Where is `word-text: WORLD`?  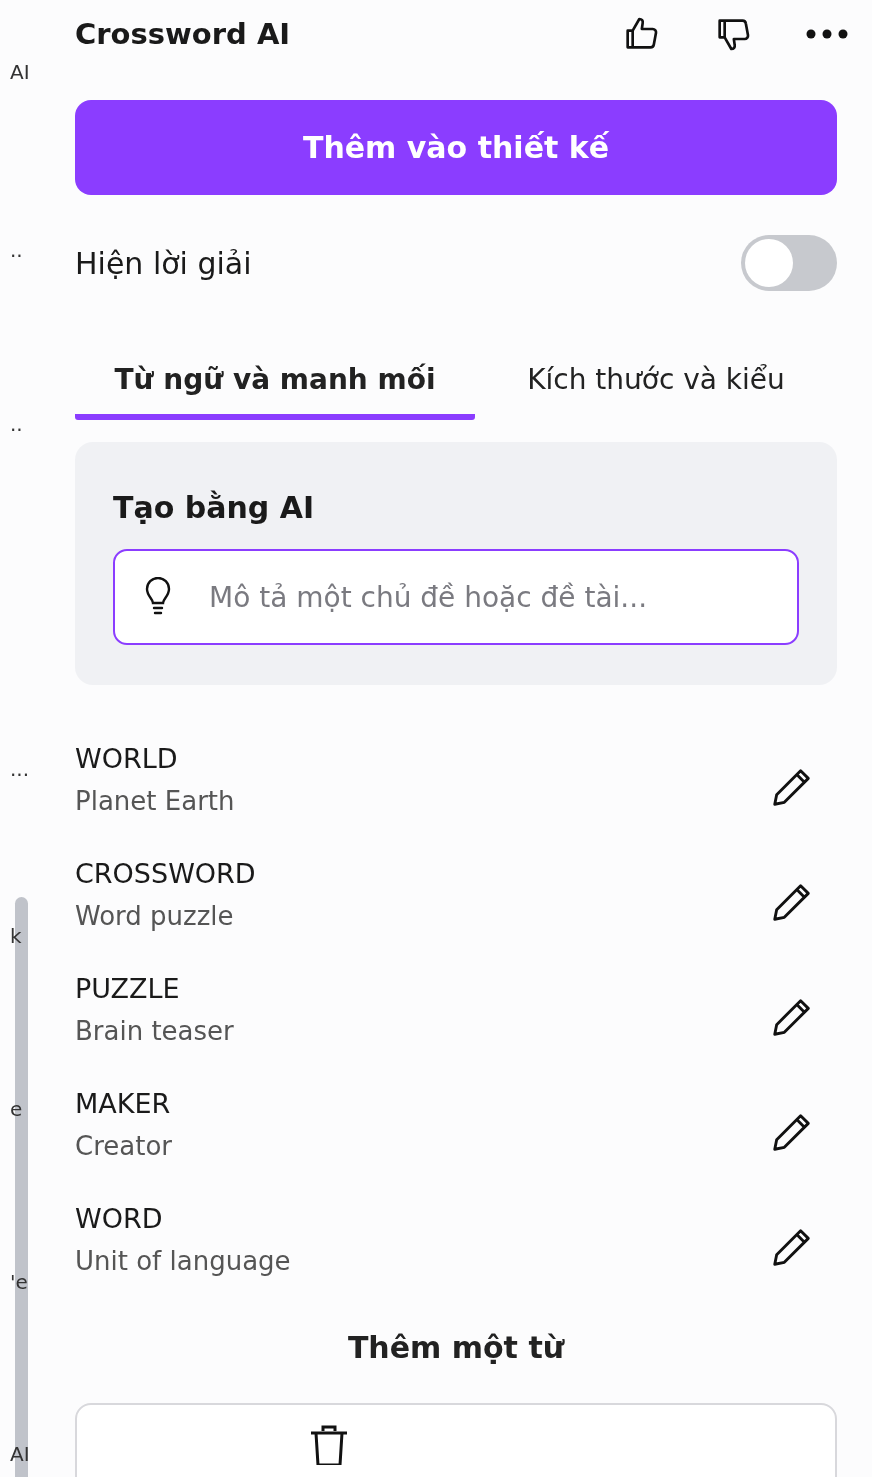 word-text: WORLD is located at coordinates (127, 758).